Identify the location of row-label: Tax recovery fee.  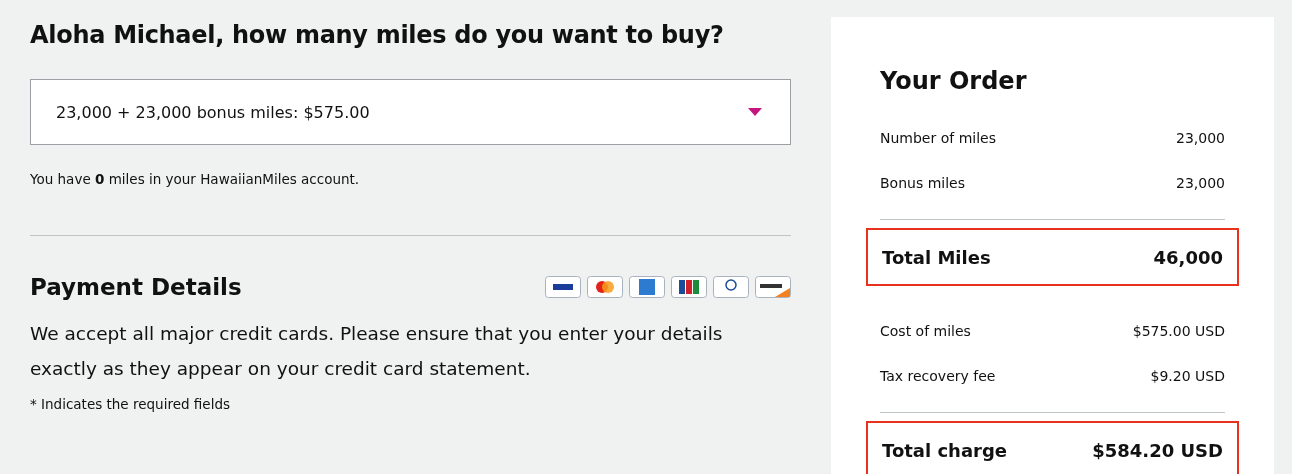
(938, 375).